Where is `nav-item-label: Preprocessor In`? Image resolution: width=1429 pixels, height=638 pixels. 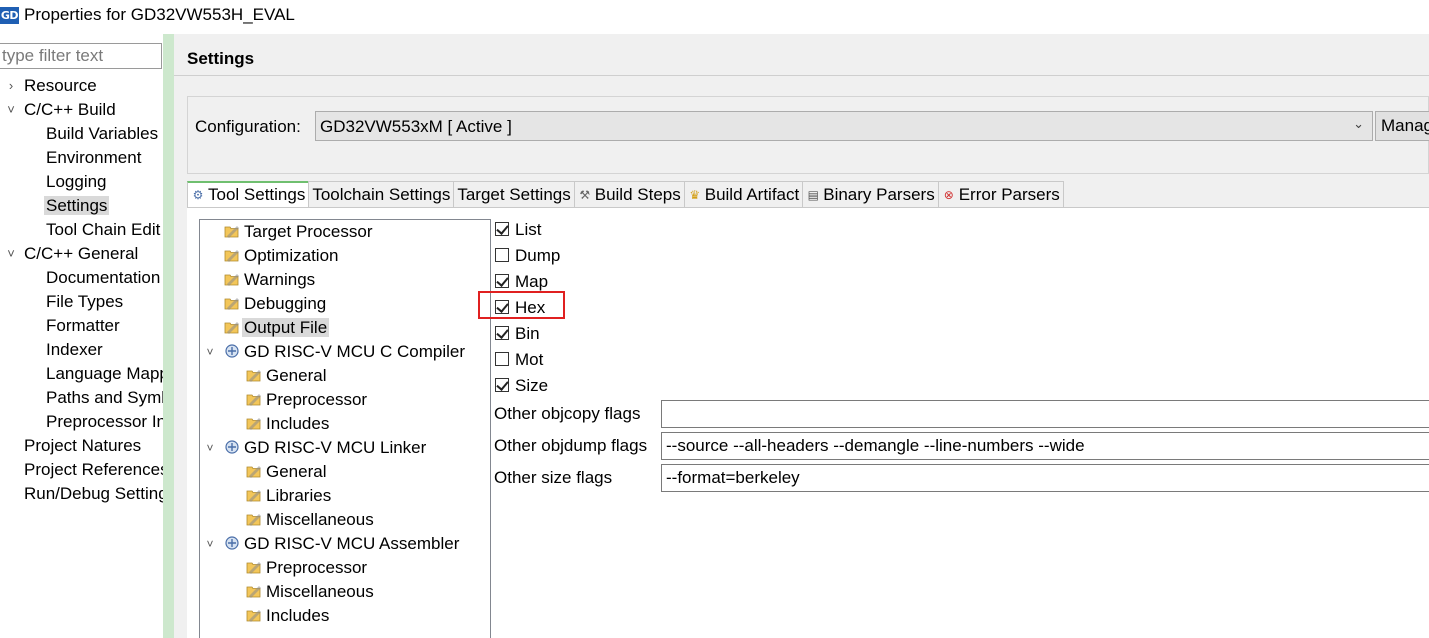 nav-item-label: Preprocessor In is located at coordinates (106, 421).